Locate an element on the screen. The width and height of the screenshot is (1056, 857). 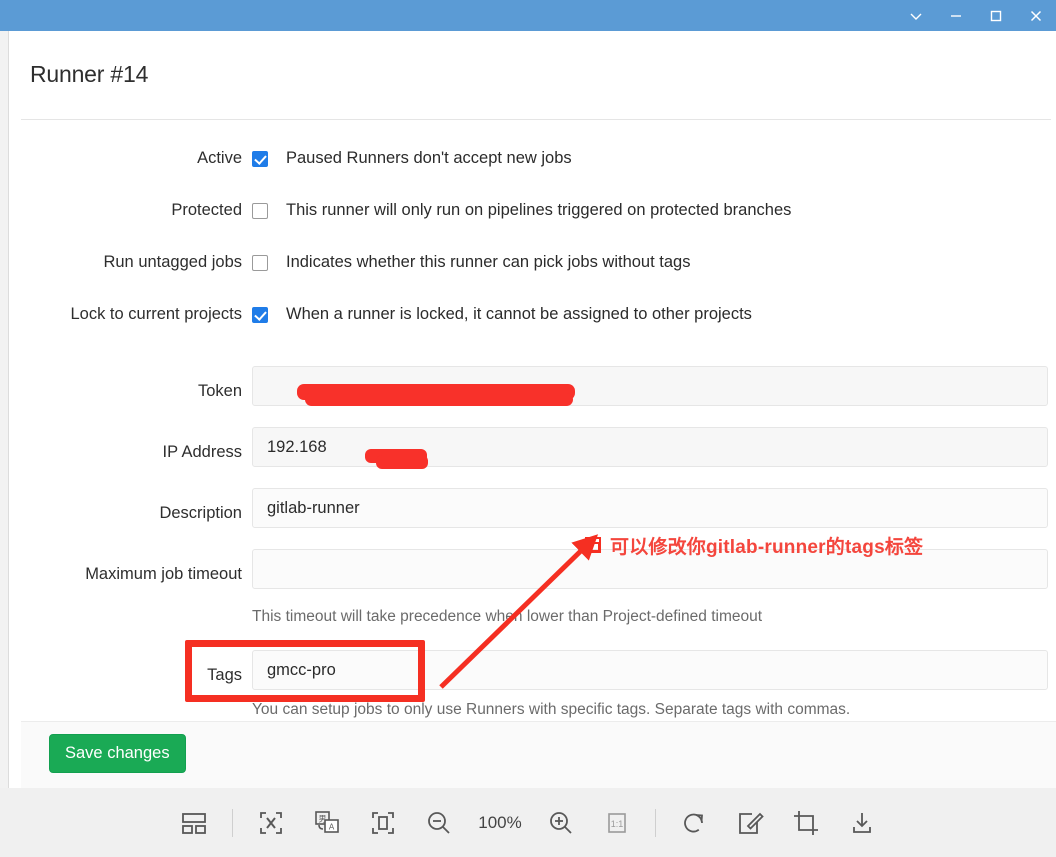
checkbox-active is located at coordinates (260, 159).